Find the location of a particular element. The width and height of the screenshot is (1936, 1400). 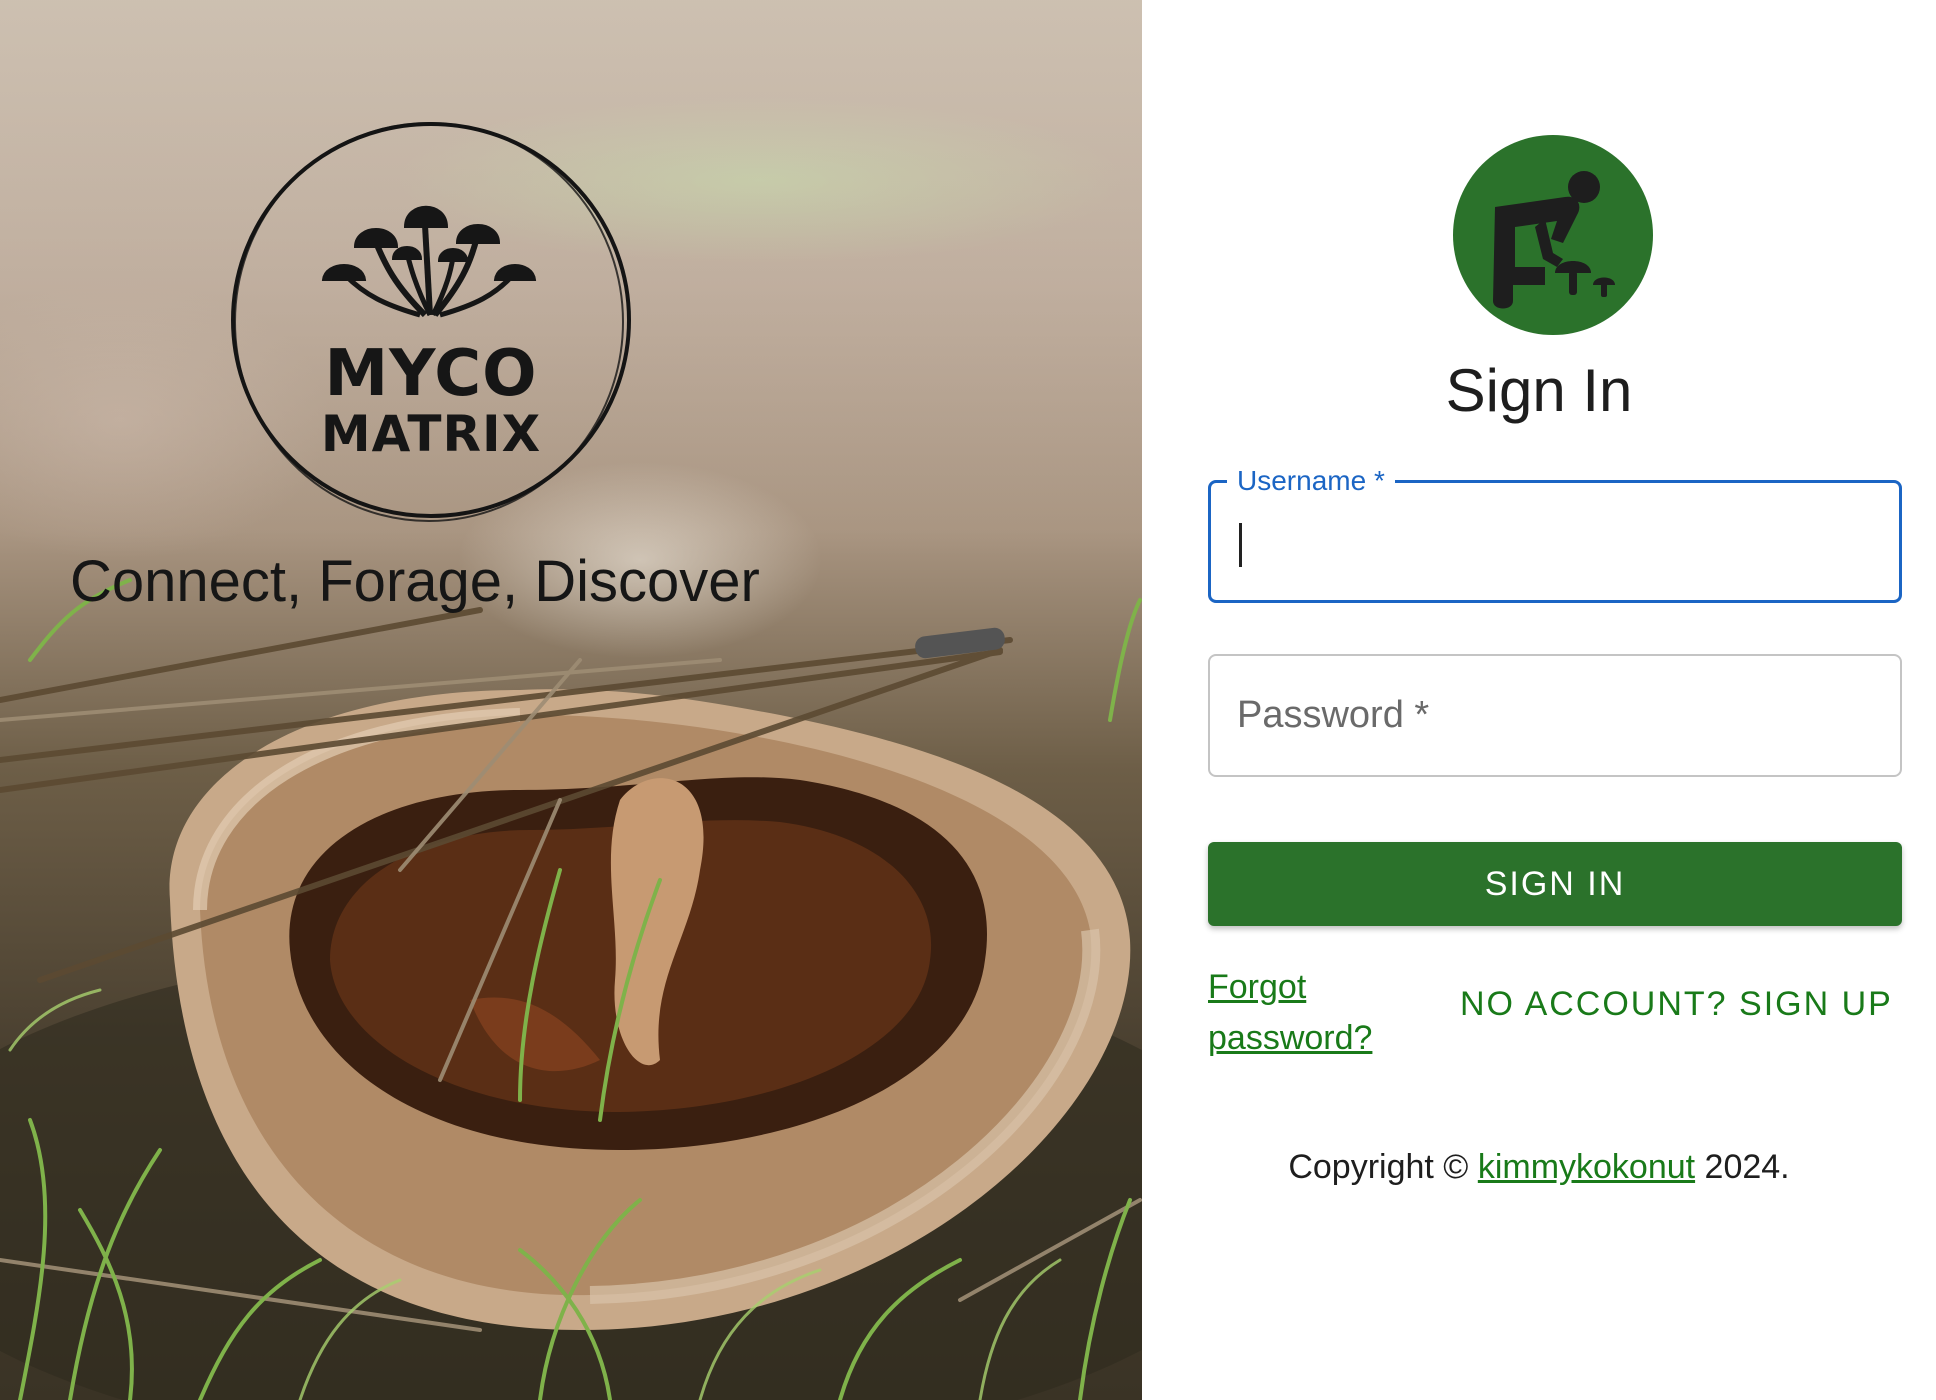

logo-wordmark-matrix: MATRIX is located at coordinates (431, 434).